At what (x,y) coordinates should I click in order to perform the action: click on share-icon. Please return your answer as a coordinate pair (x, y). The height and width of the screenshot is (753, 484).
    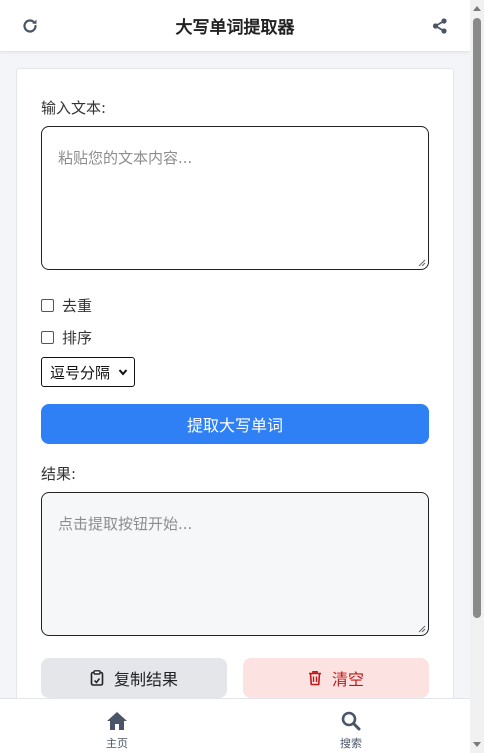
    Looking at the image, I should click on (440, 26).